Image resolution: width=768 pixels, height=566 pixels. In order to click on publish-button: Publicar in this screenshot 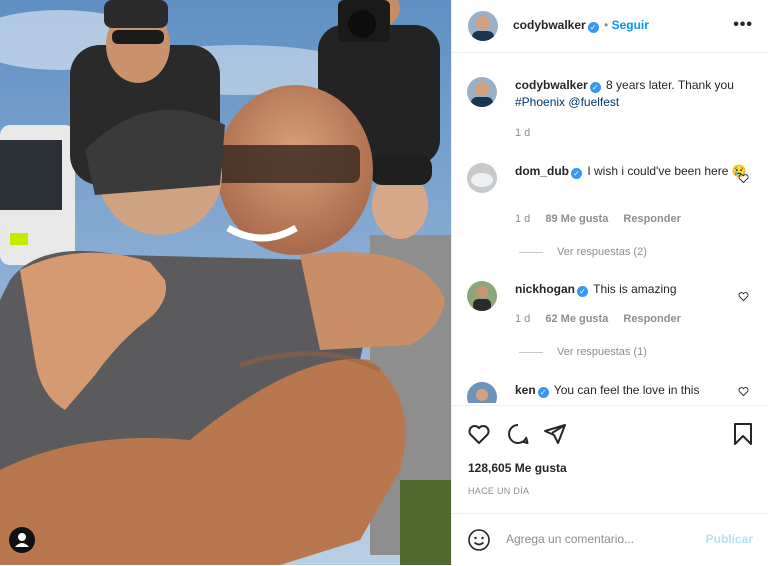, I will do `click(729, 539)`.